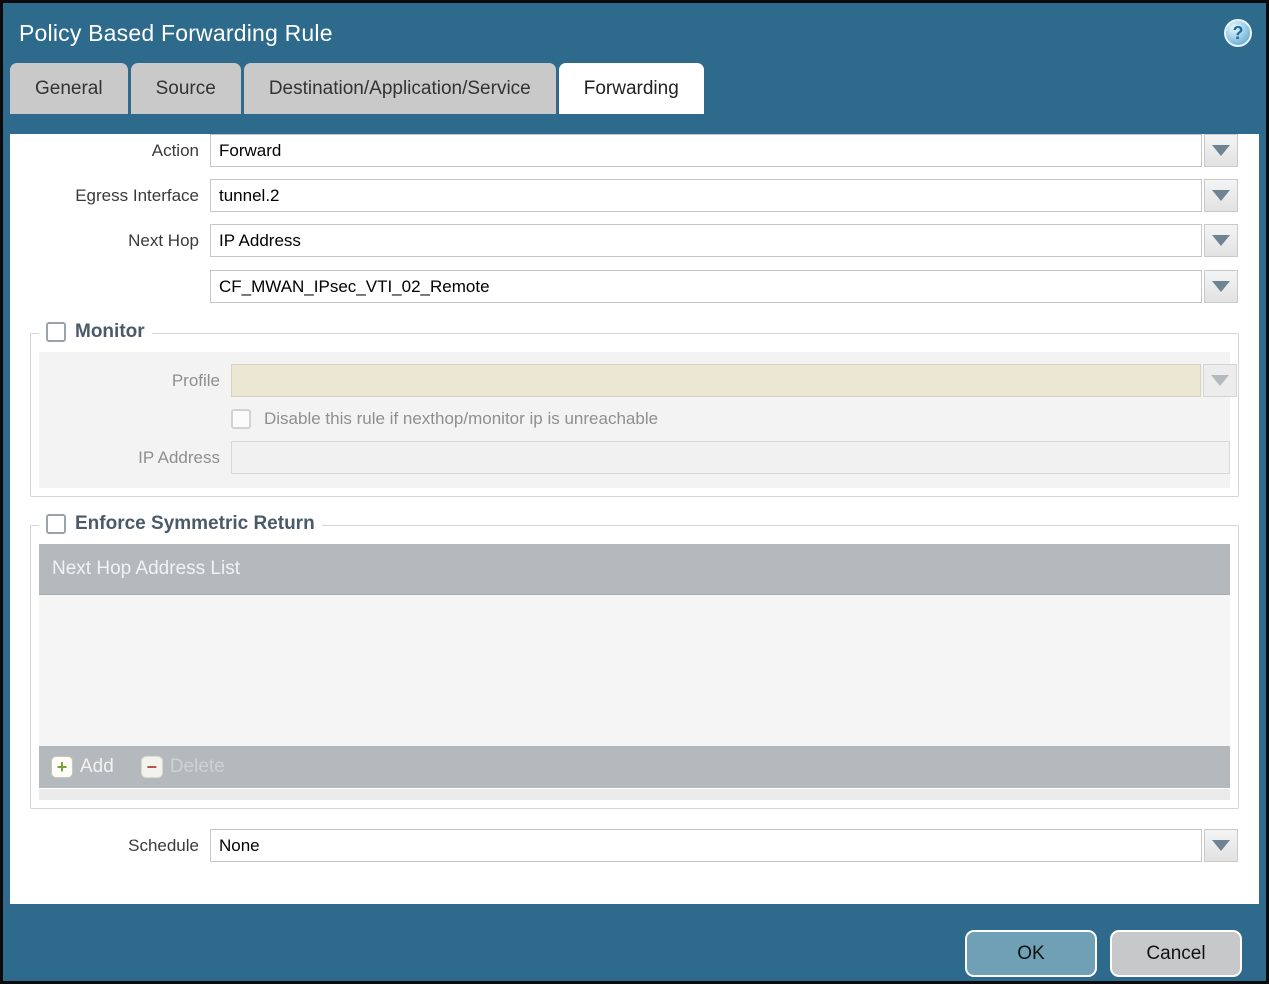 This screenshot has height=984, width=1269. What do you see at coordinates (185, 88) in the screenshot?
I see `tab-source: Source` at bounding box center [185, 88].